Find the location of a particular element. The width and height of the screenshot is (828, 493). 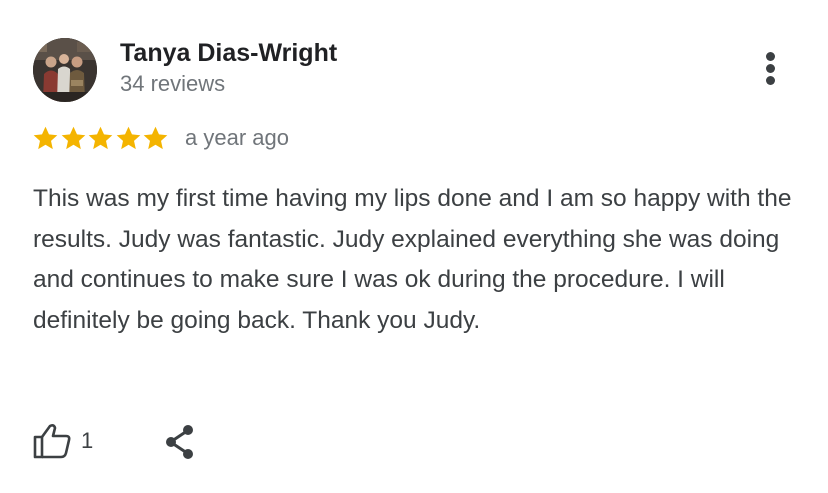

avatar is located at coordinates (65, 70).